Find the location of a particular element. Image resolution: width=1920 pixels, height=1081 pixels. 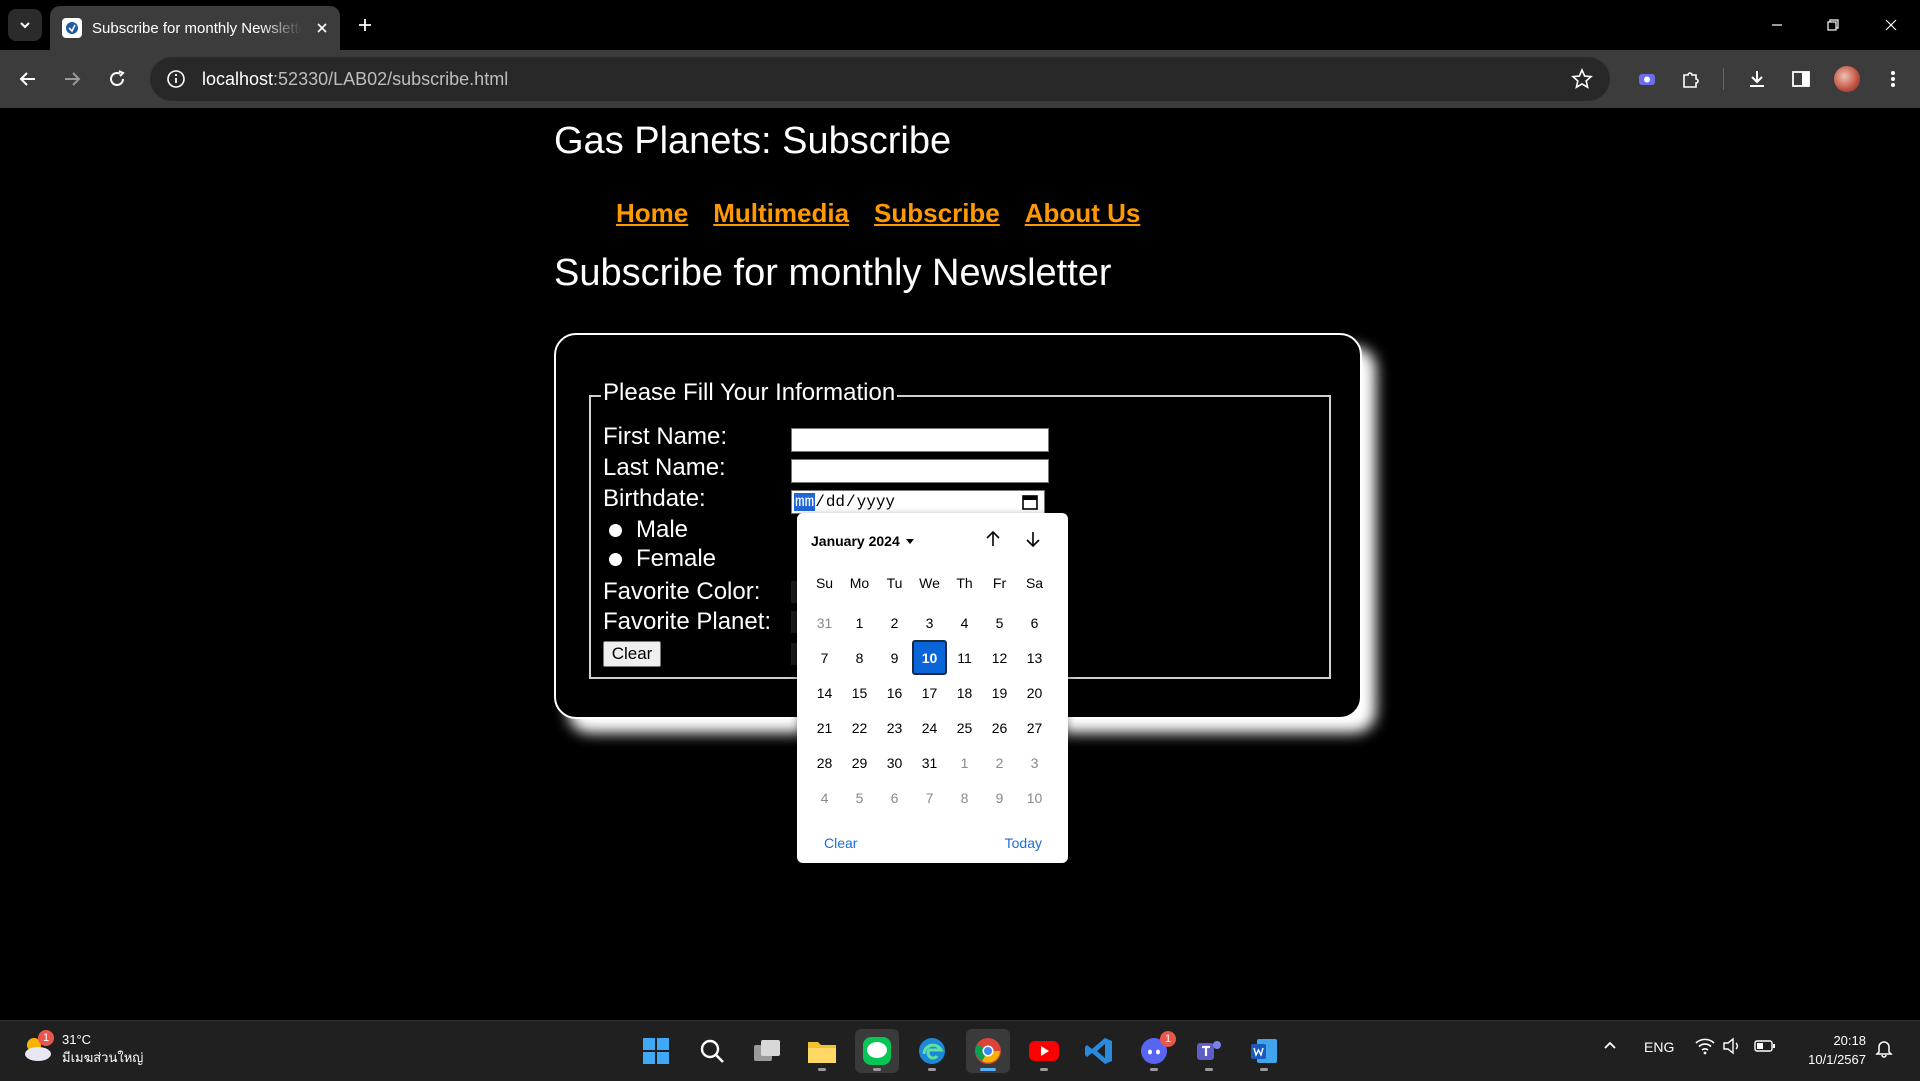

taskbar-word is located at coordinates (1264, 1051).